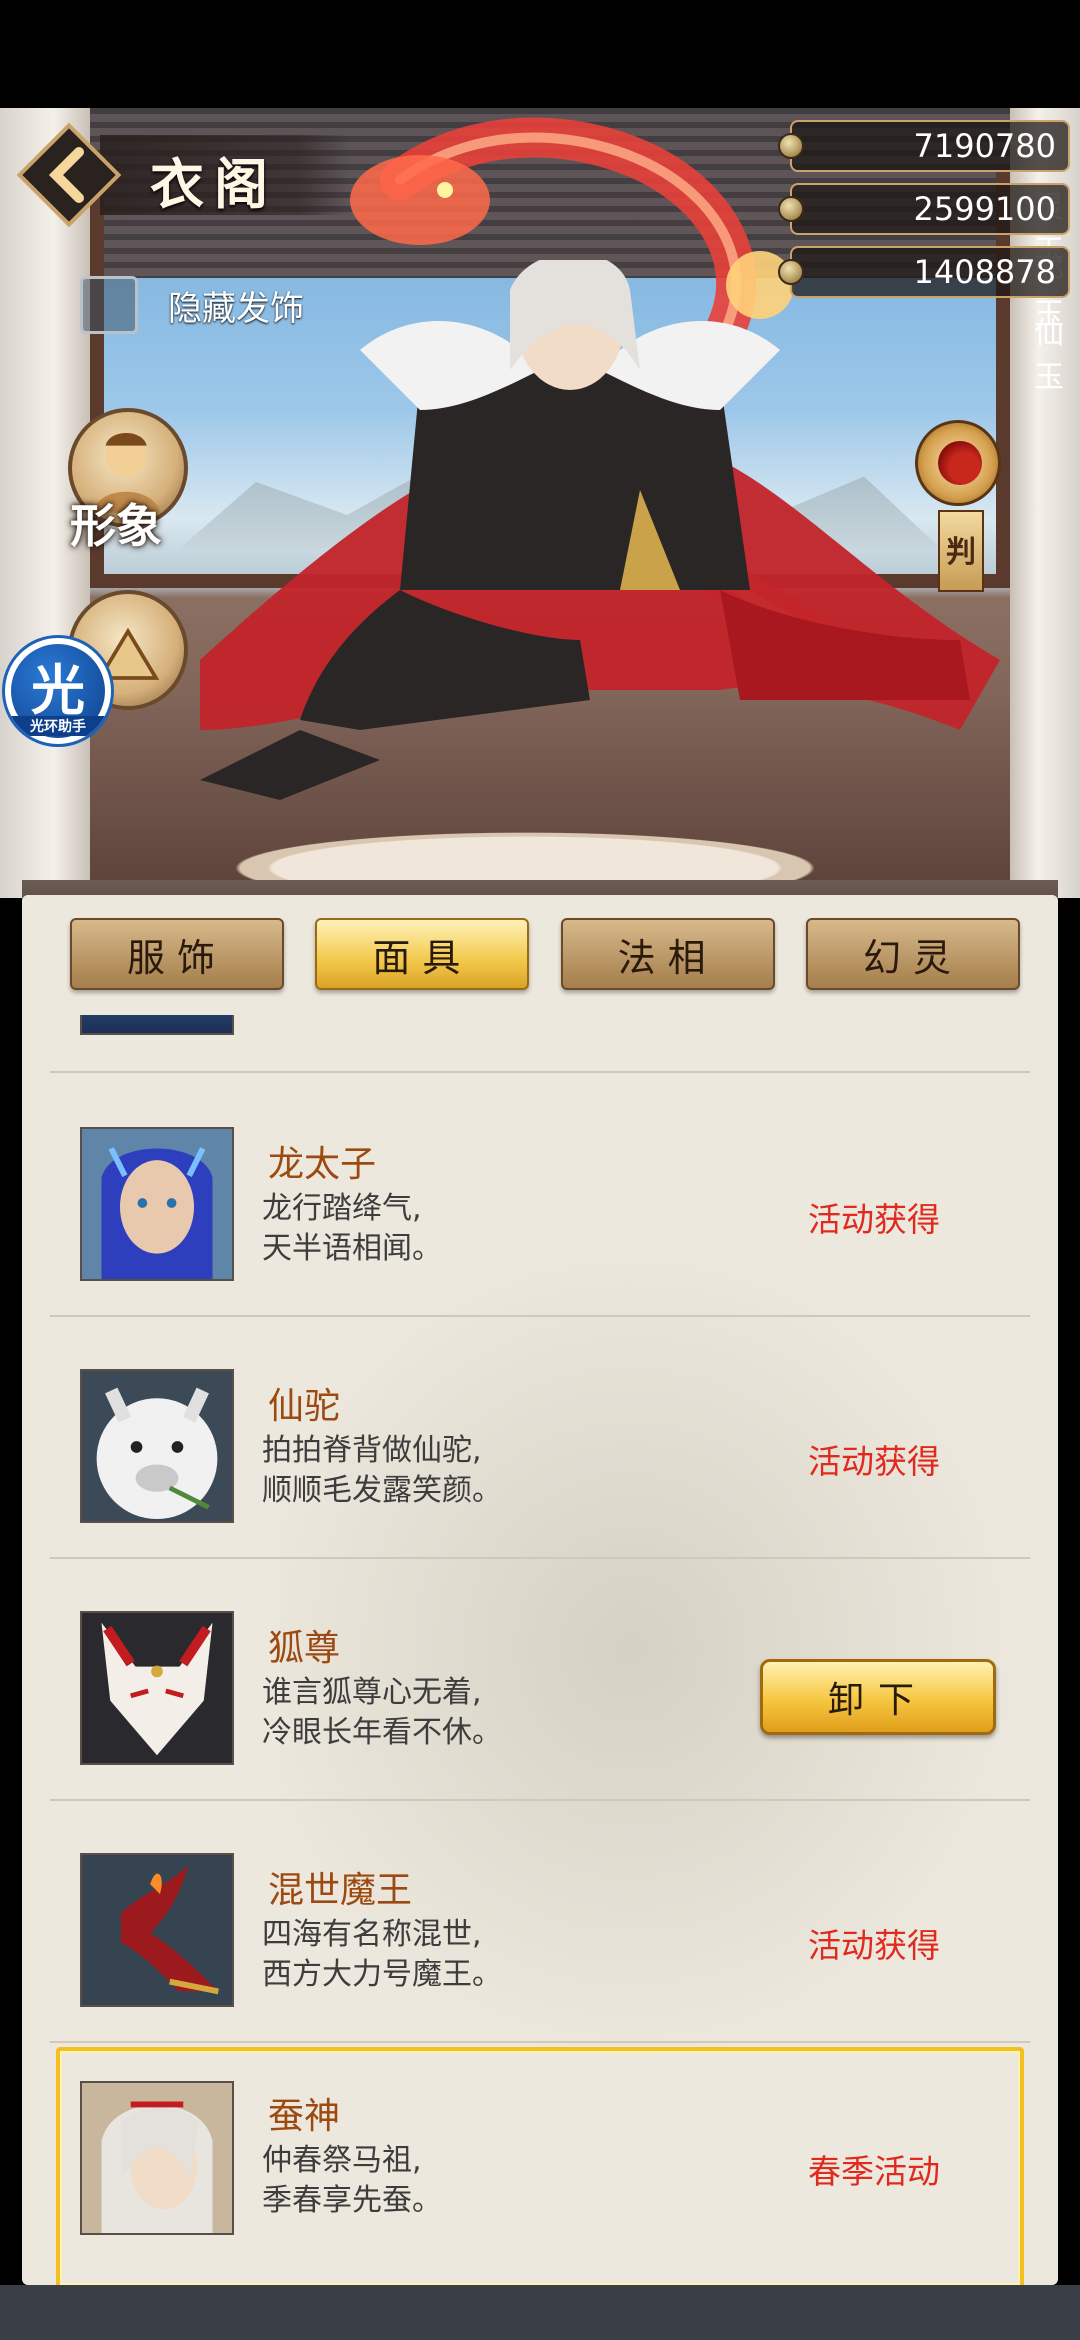 The image size is (1080, 2340). What do you see at coordinates (984, 146) in the screenshot?
I see `currency-value: 7190780` at bounding box center [984, 146].